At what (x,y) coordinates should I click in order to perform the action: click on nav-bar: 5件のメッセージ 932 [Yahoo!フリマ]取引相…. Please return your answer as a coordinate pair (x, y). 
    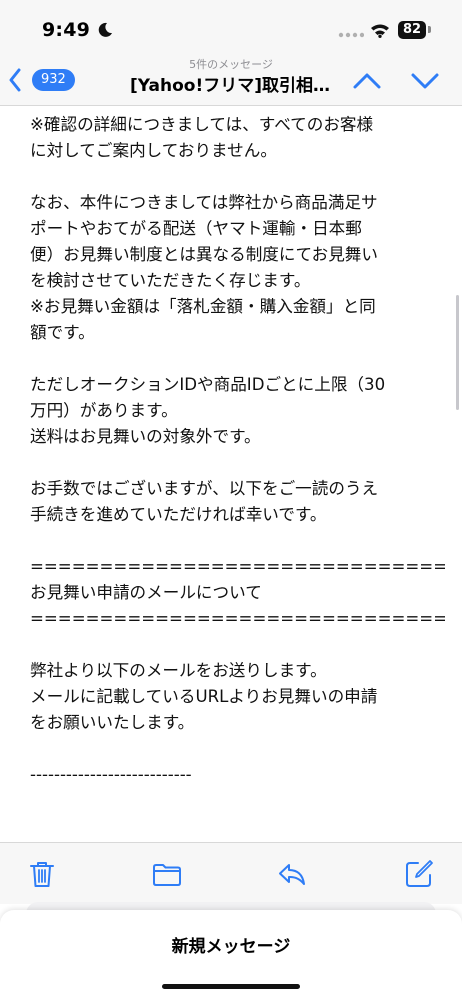
    Looking at the image, I should click on (231, 80).